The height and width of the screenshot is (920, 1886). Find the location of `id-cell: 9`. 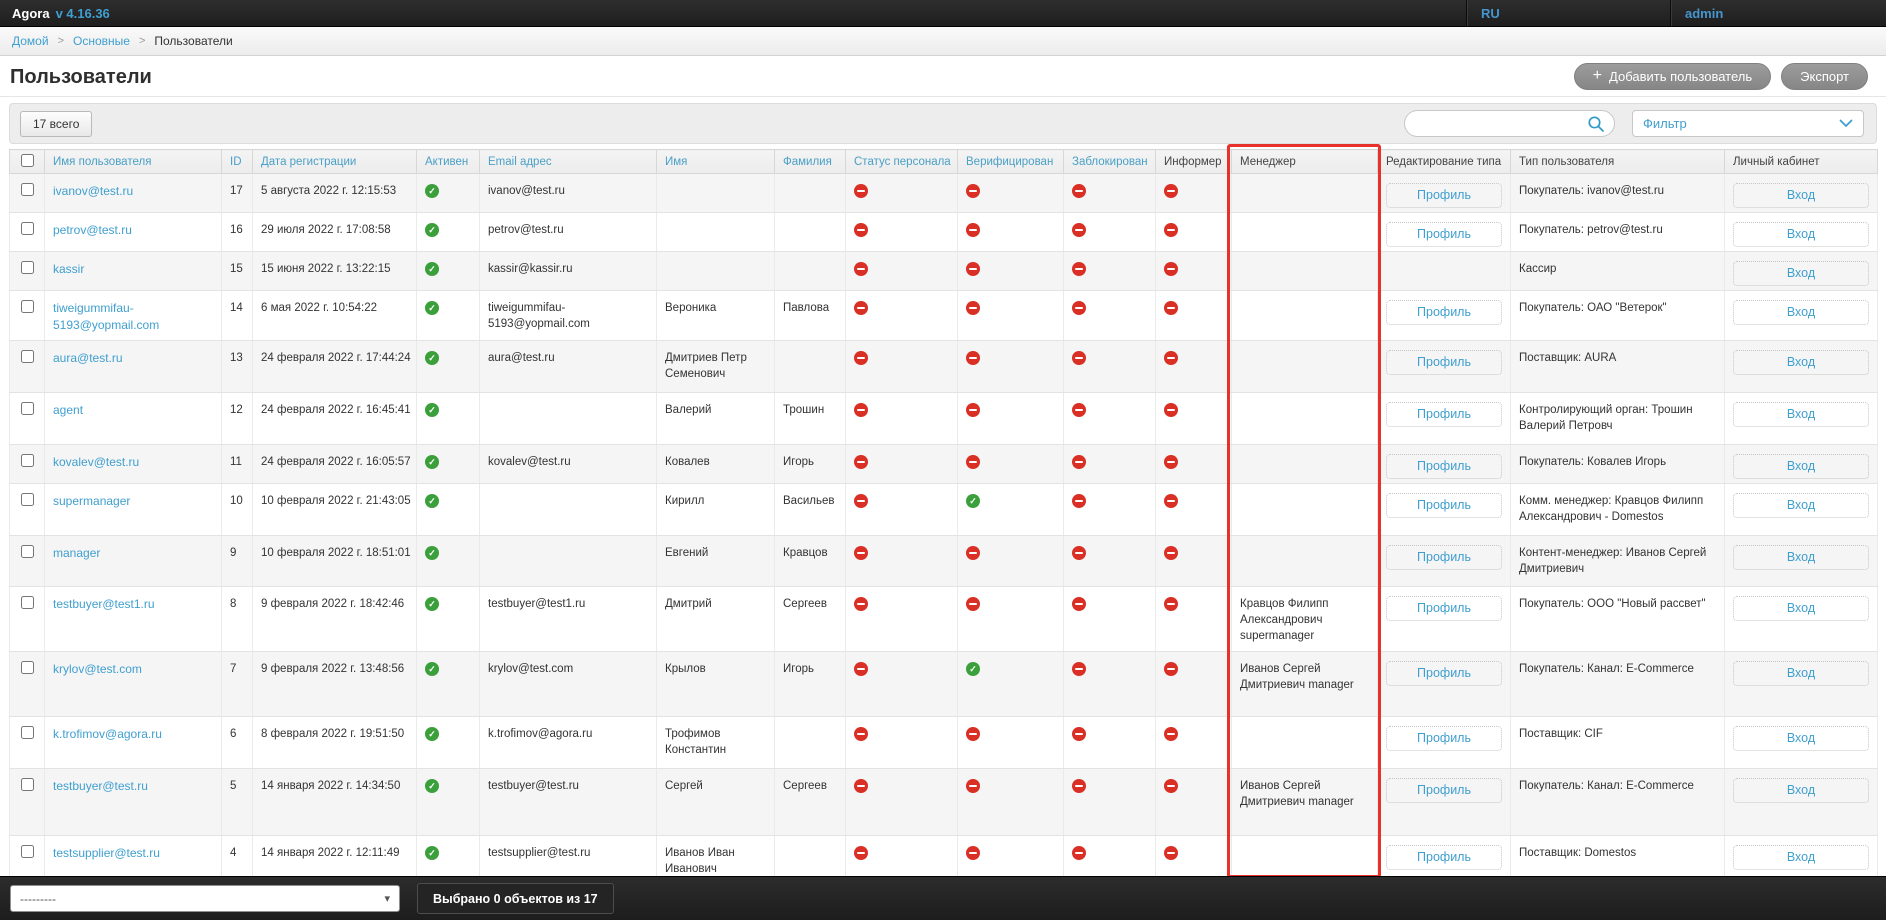

id-cell: 9 is located at coordinates (237, 561).